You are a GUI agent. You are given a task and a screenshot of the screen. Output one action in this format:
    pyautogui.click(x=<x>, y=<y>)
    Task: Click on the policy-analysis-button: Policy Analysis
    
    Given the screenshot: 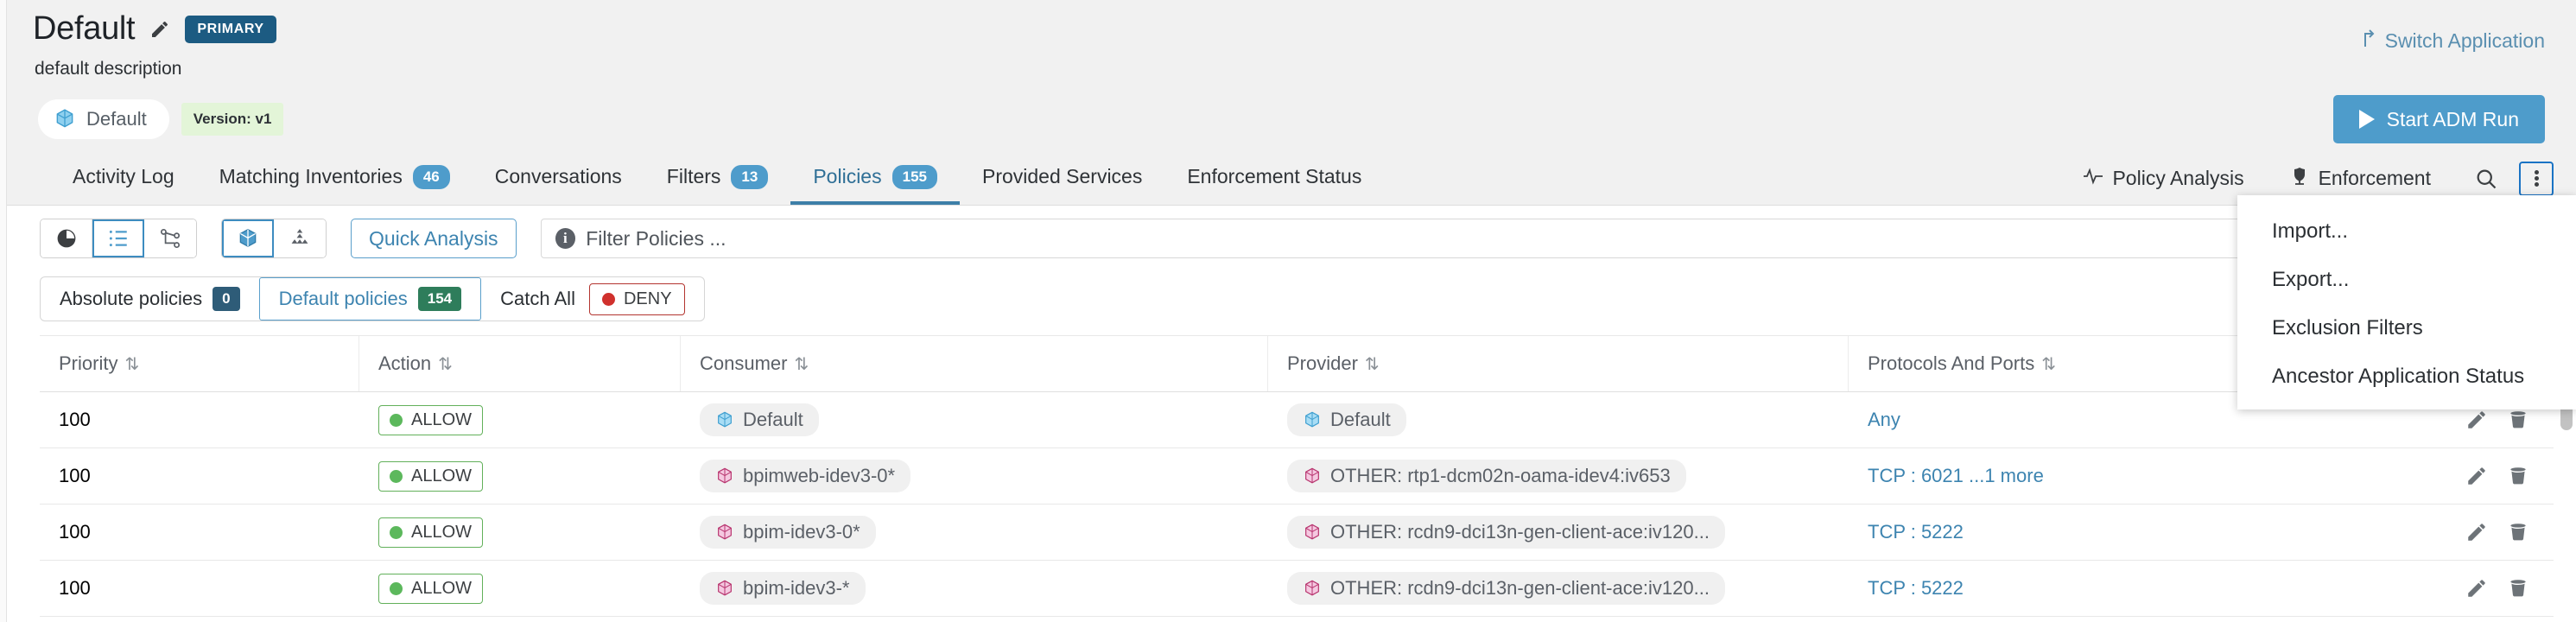 What is the action you would take?
    pyautogui.click(x=2163, y=179)
    